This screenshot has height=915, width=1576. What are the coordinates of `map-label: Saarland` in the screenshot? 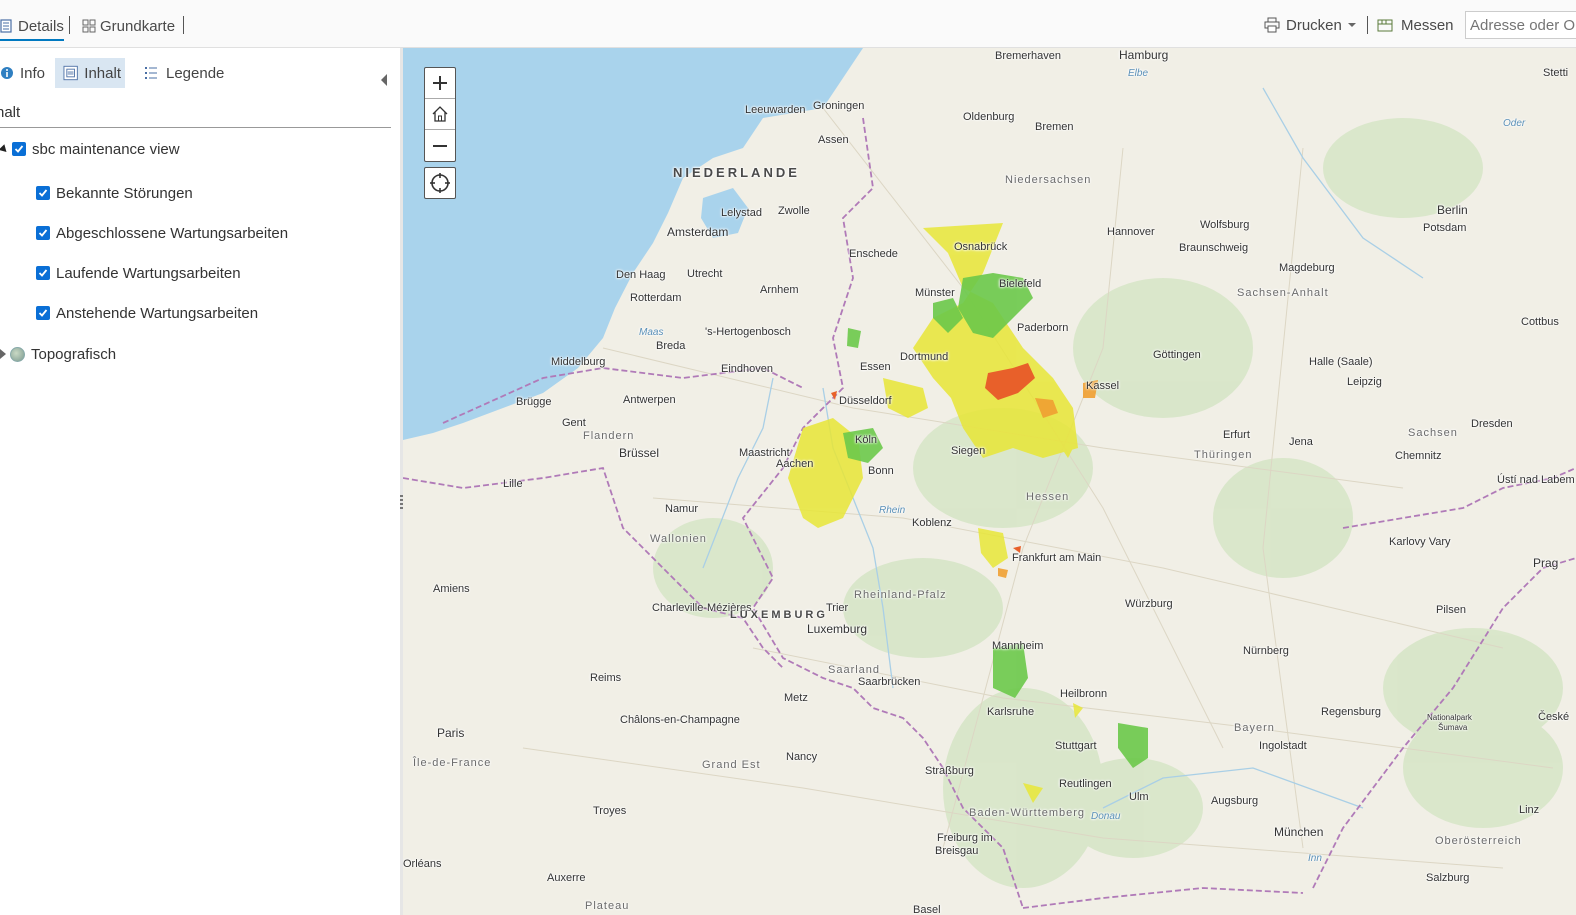 It's located at (854, 670).